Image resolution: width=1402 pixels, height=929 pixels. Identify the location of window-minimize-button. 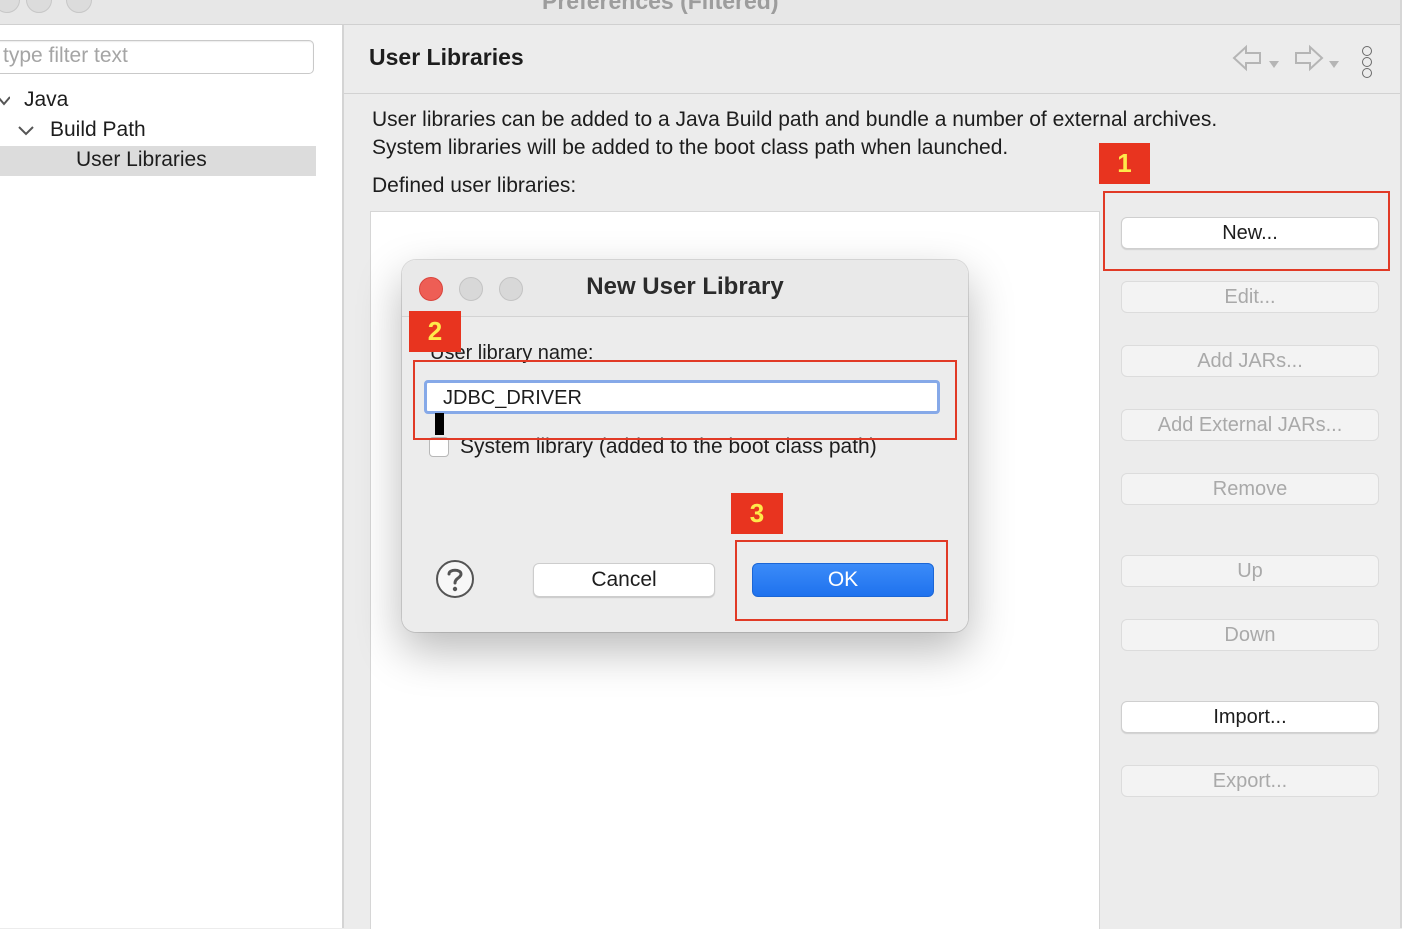
(39, 6).